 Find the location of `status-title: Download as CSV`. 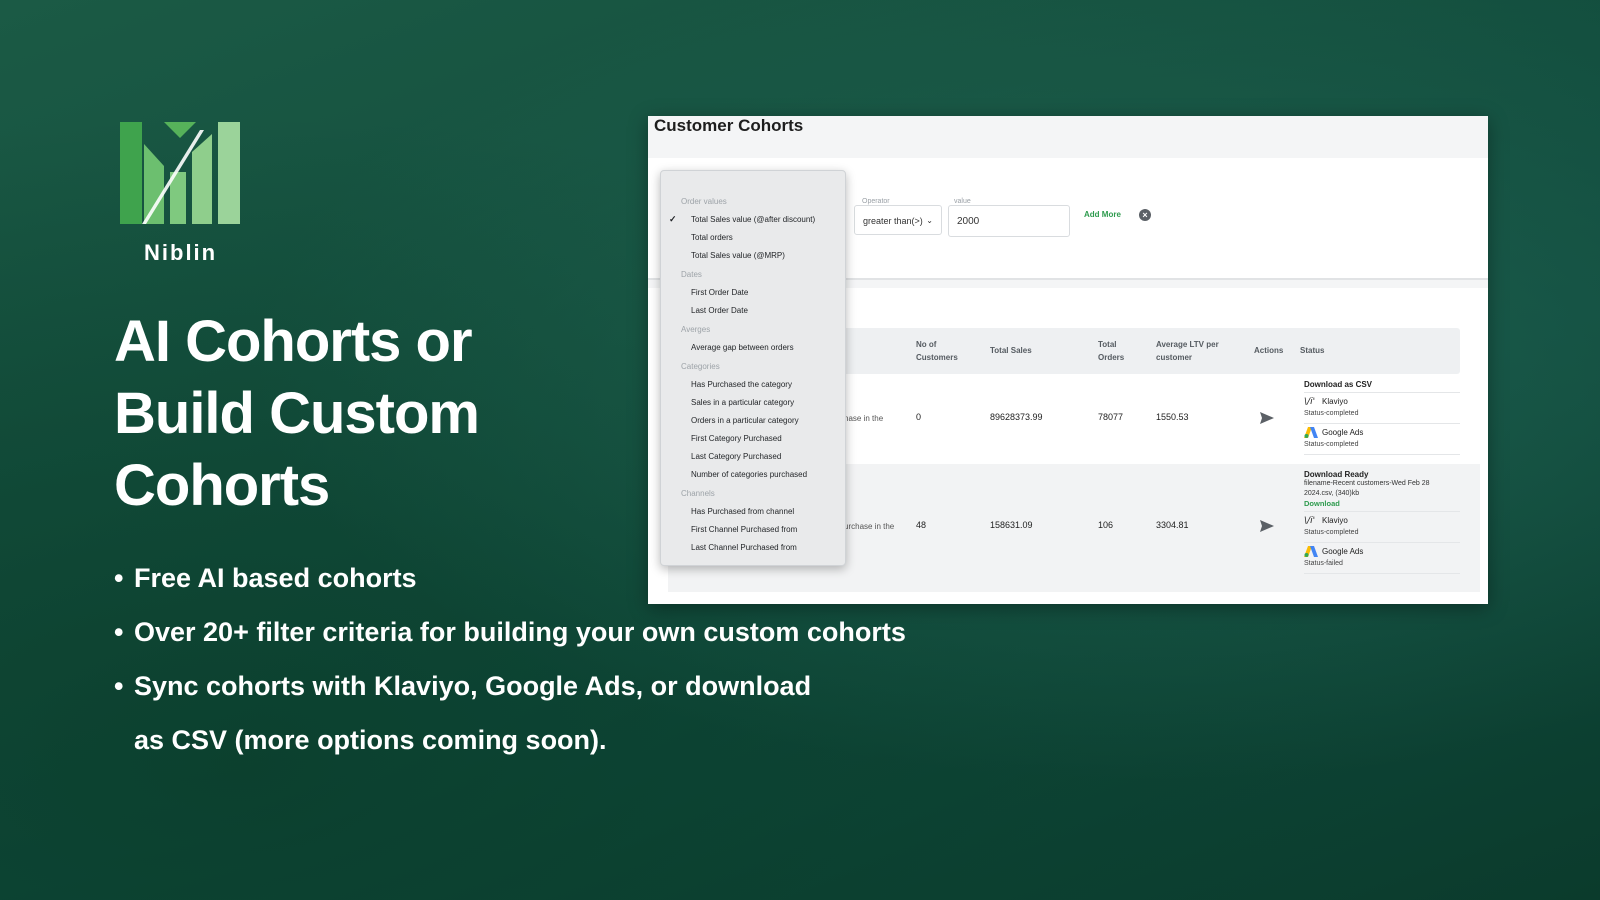

status-title: Download as CSV is located at coordinates (1382, 386).